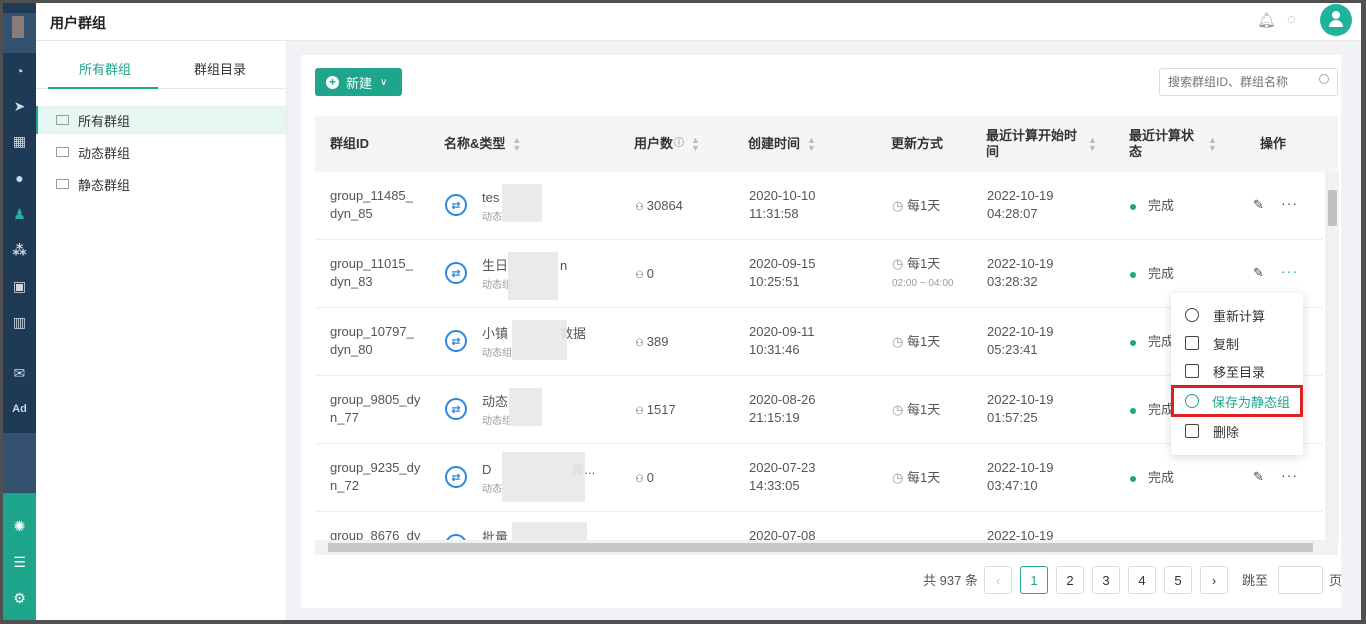  I want to click on vertical-scrollbar, so click(1332, 356).